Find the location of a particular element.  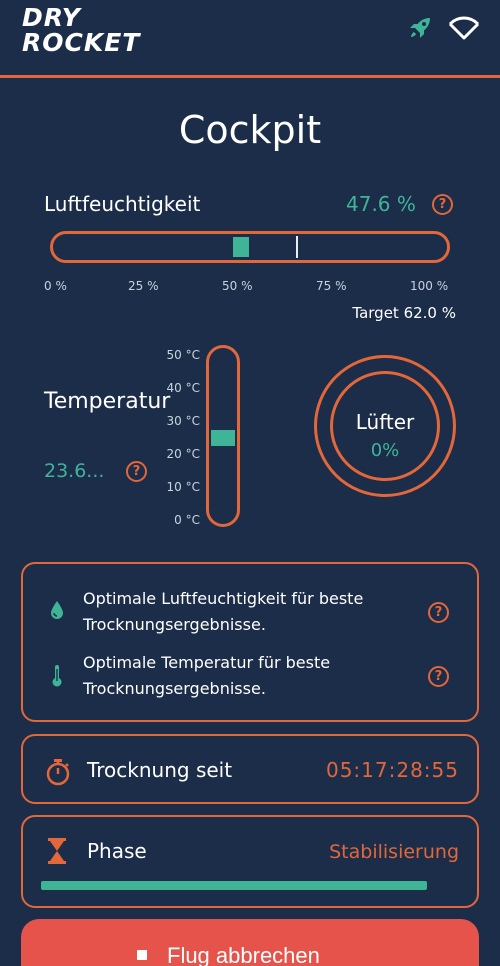

temperature-gauge is located at coordinates (223, 436).